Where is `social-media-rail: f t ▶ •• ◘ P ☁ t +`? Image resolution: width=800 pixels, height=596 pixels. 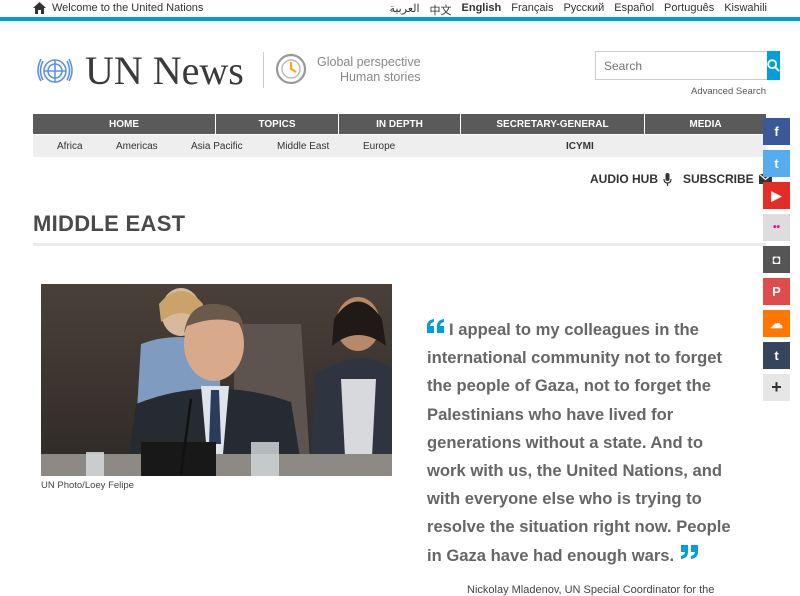 social-media-rail: f t ▶ •• ◘ P ☁ t + is located at coordinates (776, 262).